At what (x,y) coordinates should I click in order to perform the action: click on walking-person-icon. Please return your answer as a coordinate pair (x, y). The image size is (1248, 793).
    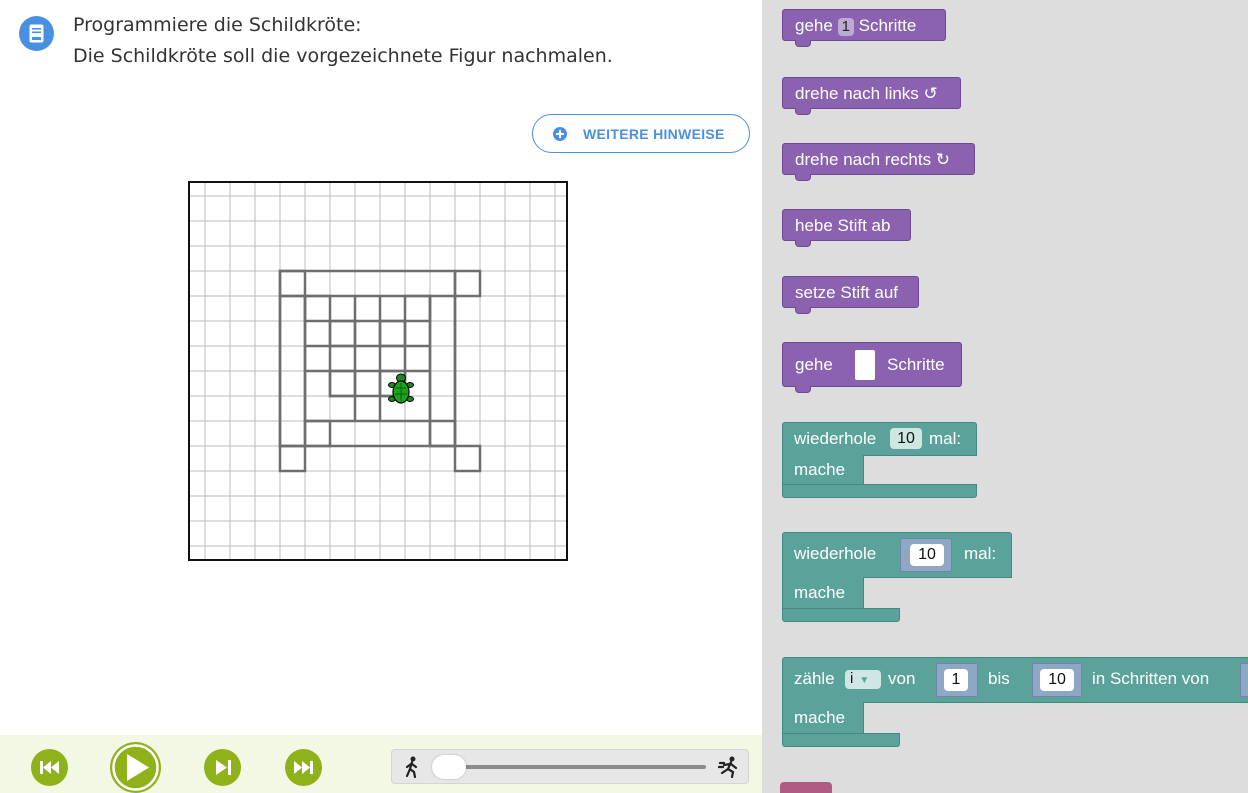
    Looking at the image, I should click on (411, 767).